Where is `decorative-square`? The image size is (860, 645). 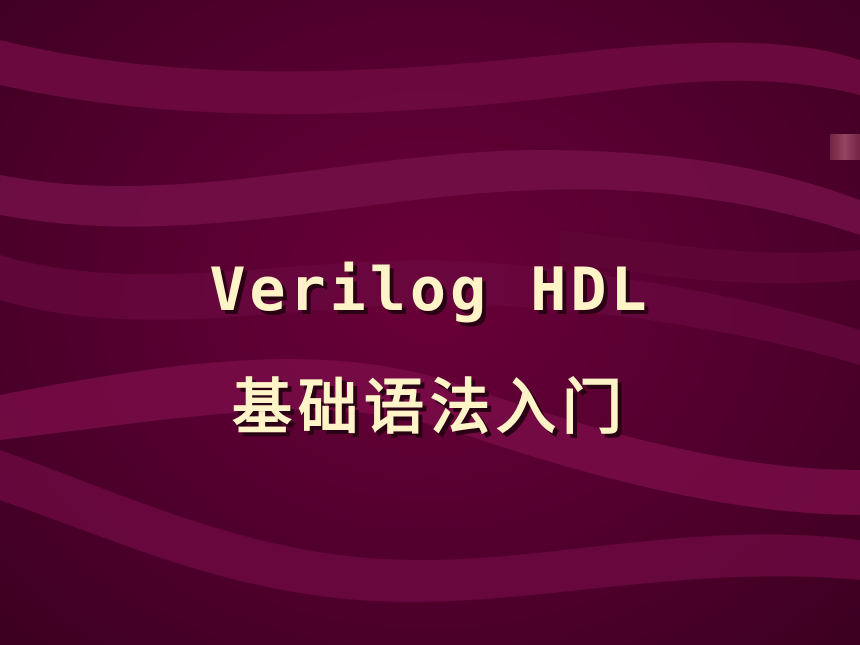 decorative-square is located at coordinates (845, 147).